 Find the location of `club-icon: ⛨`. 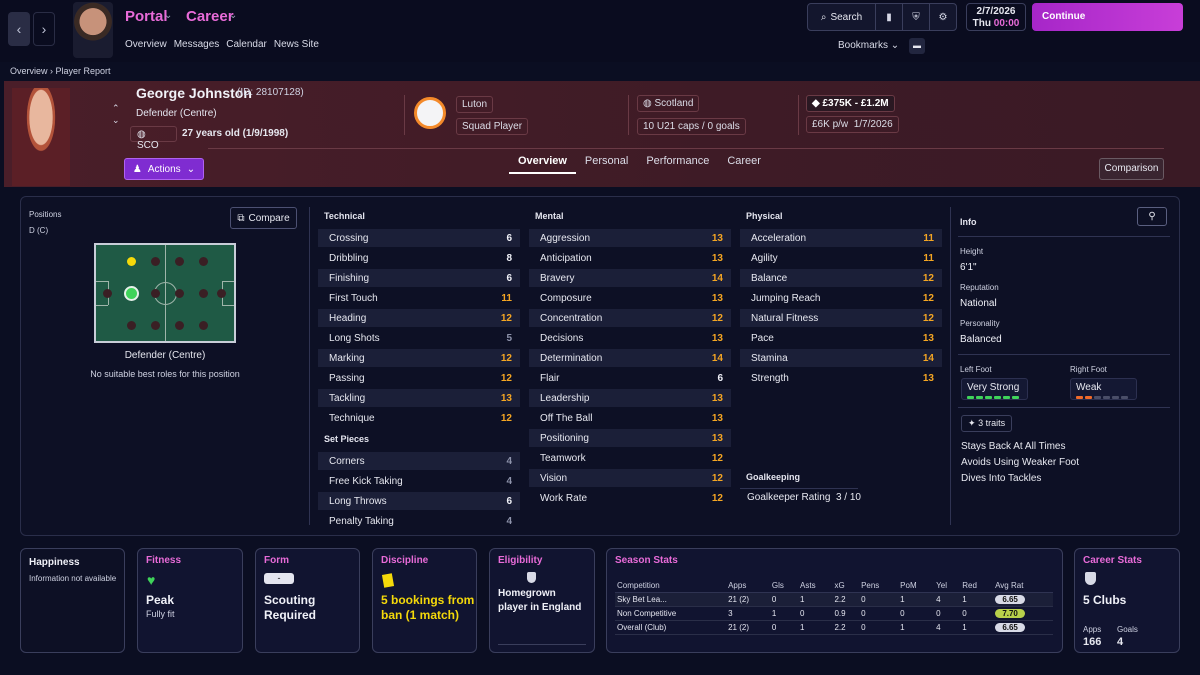

club-icon: ⛨ is located at coordinates (916, 17).